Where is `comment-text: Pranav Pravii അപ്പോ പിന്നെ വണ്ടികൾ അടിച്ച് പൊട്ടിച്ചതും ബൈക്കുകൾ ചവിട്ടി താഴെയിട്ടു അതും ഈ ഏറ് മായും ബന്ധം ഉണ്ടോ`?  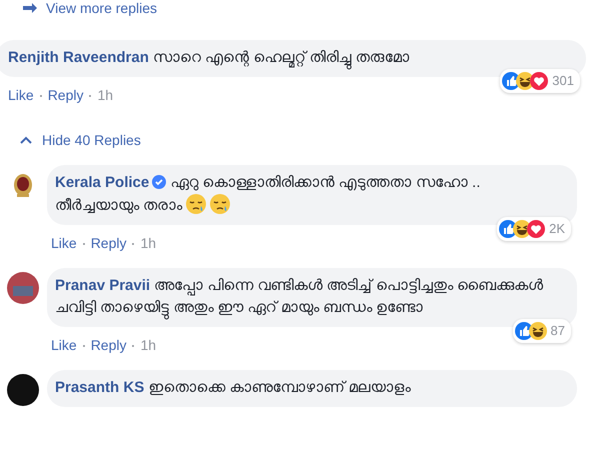 comment-text: Pranav Pravii അപ്പോ പിന്നെ വണ്ടികൾ അടിച്ച് പൊട്ടിച്ചതും ബൈക്കുകൾ ചവിട്ടി താഴെയിട്ടു അതും ഈ ഏറ് മായും ബന്ധം ഉണ്ടോ is located at coordinates (310, 297).